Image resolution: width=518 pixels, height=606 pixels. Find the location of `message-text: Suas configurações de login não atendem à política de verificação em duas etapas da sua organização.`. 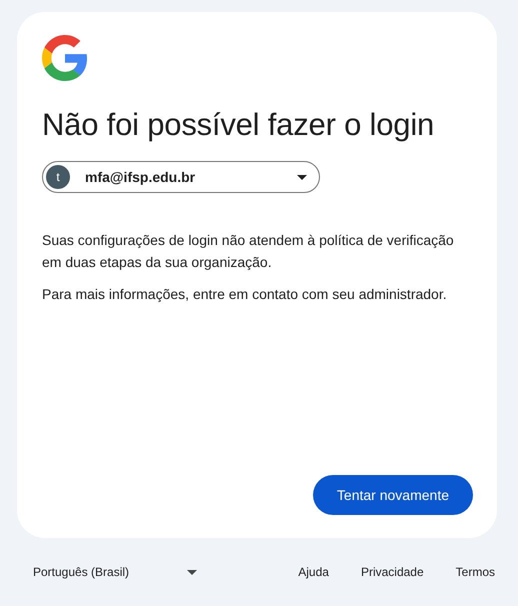

message-text: Suas configurações de login não atendem à política de verificação em duas etapas da sua organização. is located at coordinates (248, 251).